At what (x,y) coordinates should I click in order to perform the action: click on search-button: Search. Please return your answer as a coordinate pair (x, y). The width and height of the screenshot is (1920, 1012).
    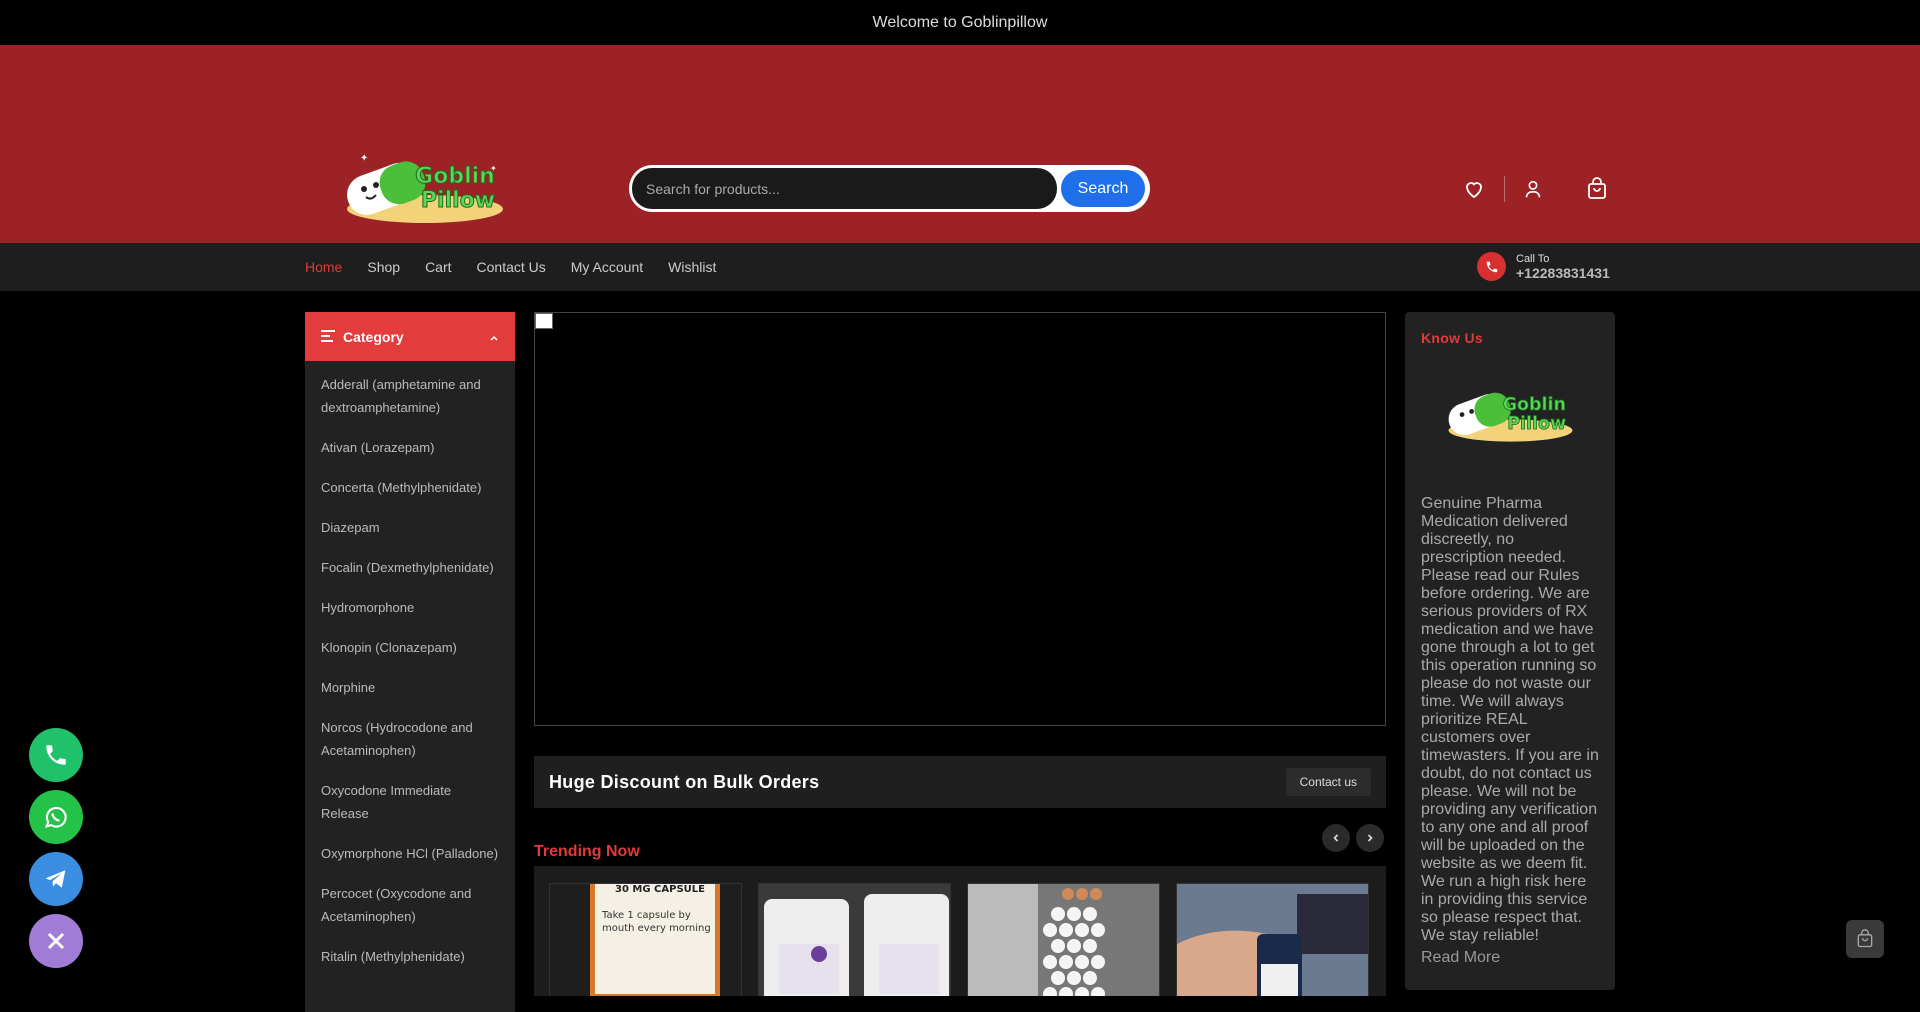
    Looking at the image, I should click on (1103, 188).